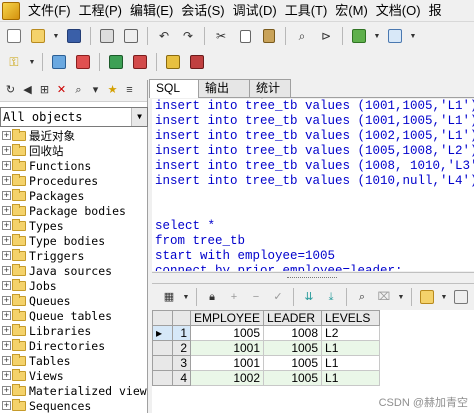 The image size is (474, 413). I want to click on export-results-icon, so click(427, 297).